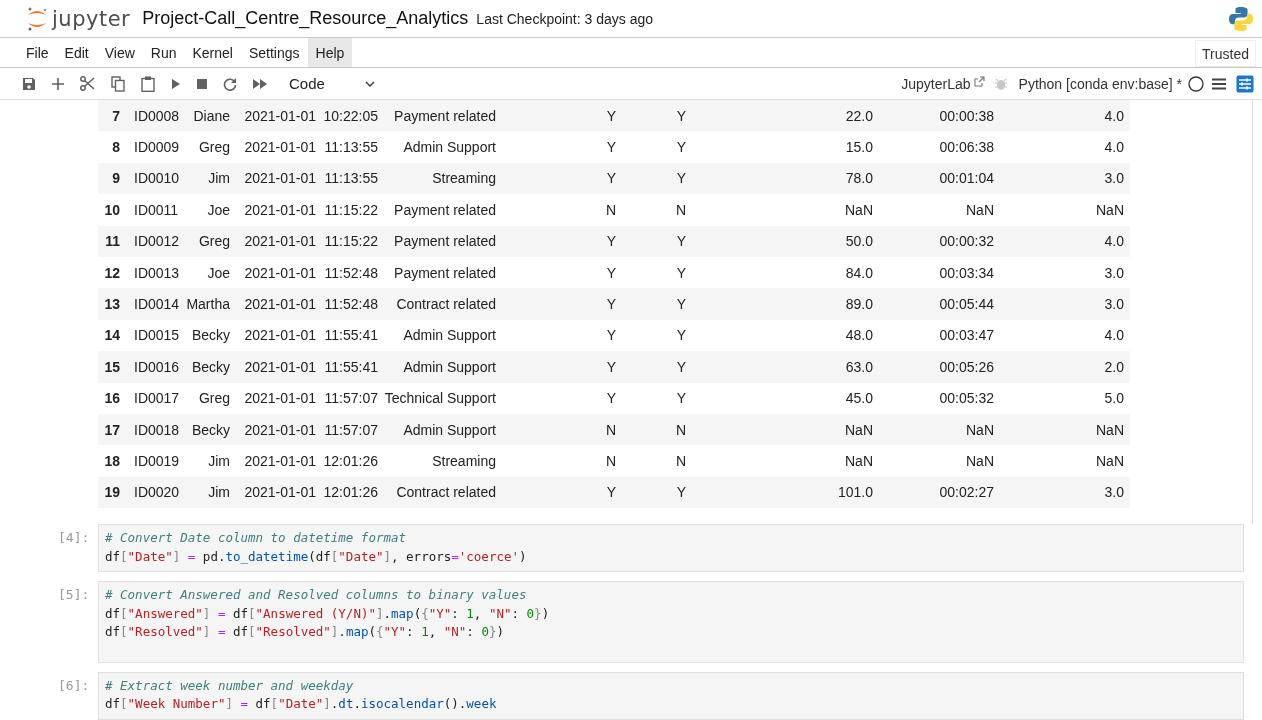 The height and width of the screenshot is (720, 1262). I want to click on execution-count: [6]:, so click(74, 684).